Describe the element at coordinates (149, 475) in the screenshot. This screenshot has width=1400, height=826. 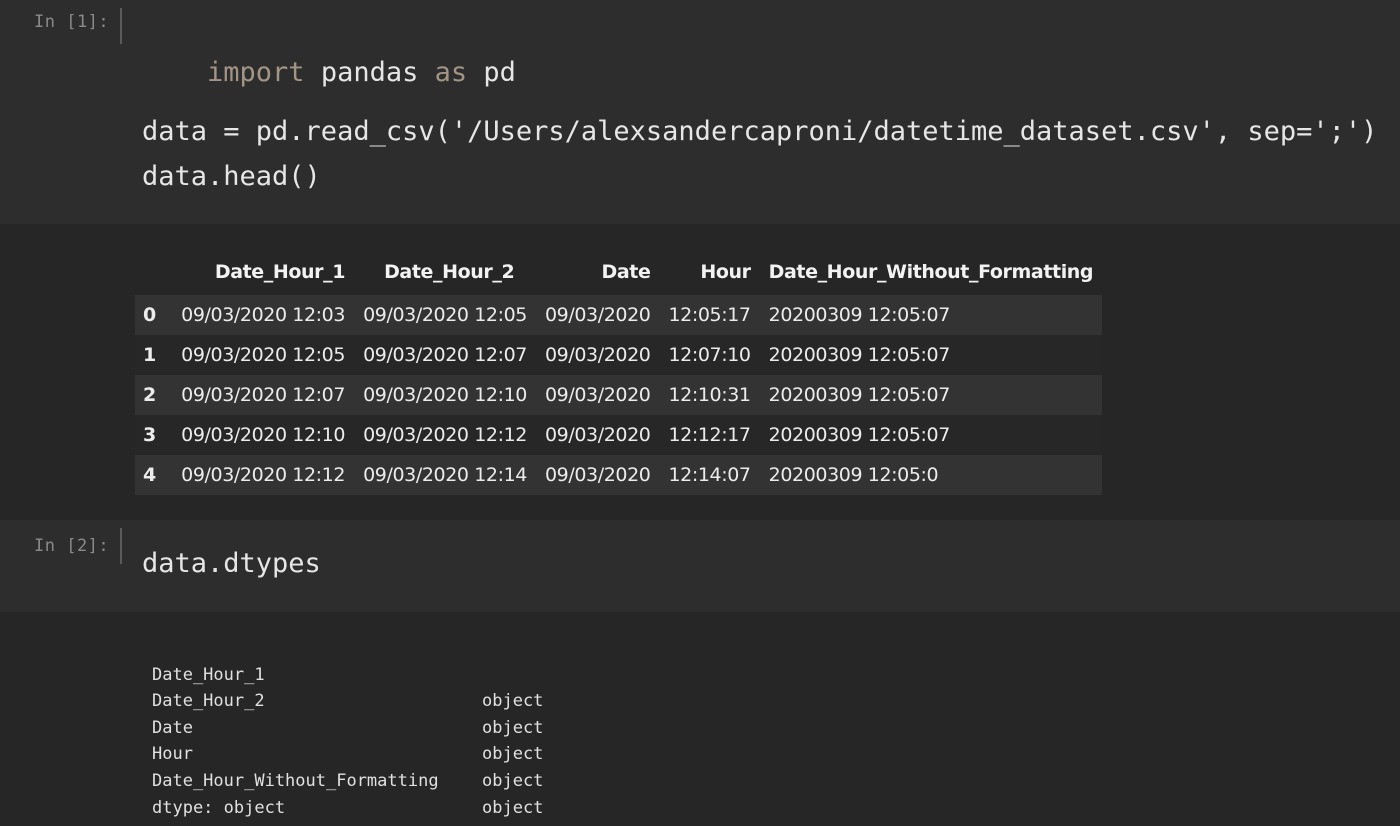
I see `row-index: 4` at that location.